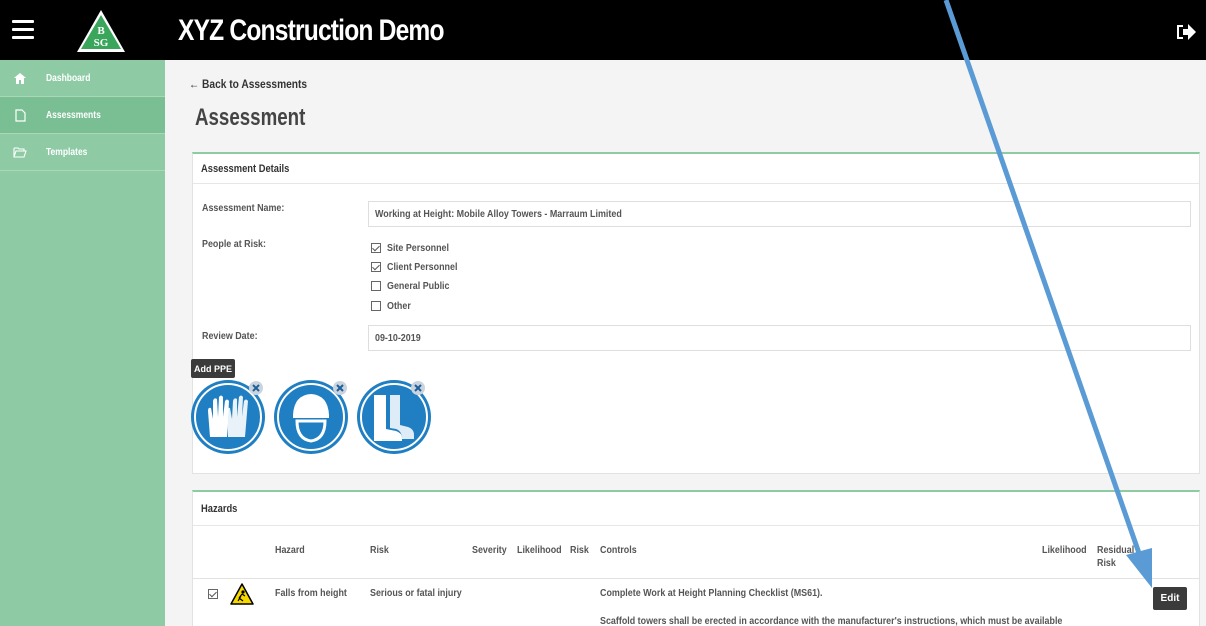 Image resolution: width=1206 pixels, height=626 pixels. I want to click on sidebar-item-templates: Templates, so click(82, 152).